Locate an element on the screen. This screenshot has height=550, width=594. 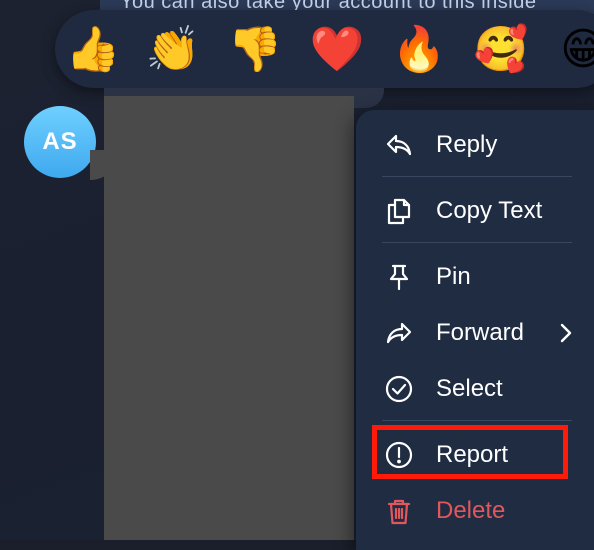
reaction-beaming-face: 😁 is located at coordinates (573, 50).